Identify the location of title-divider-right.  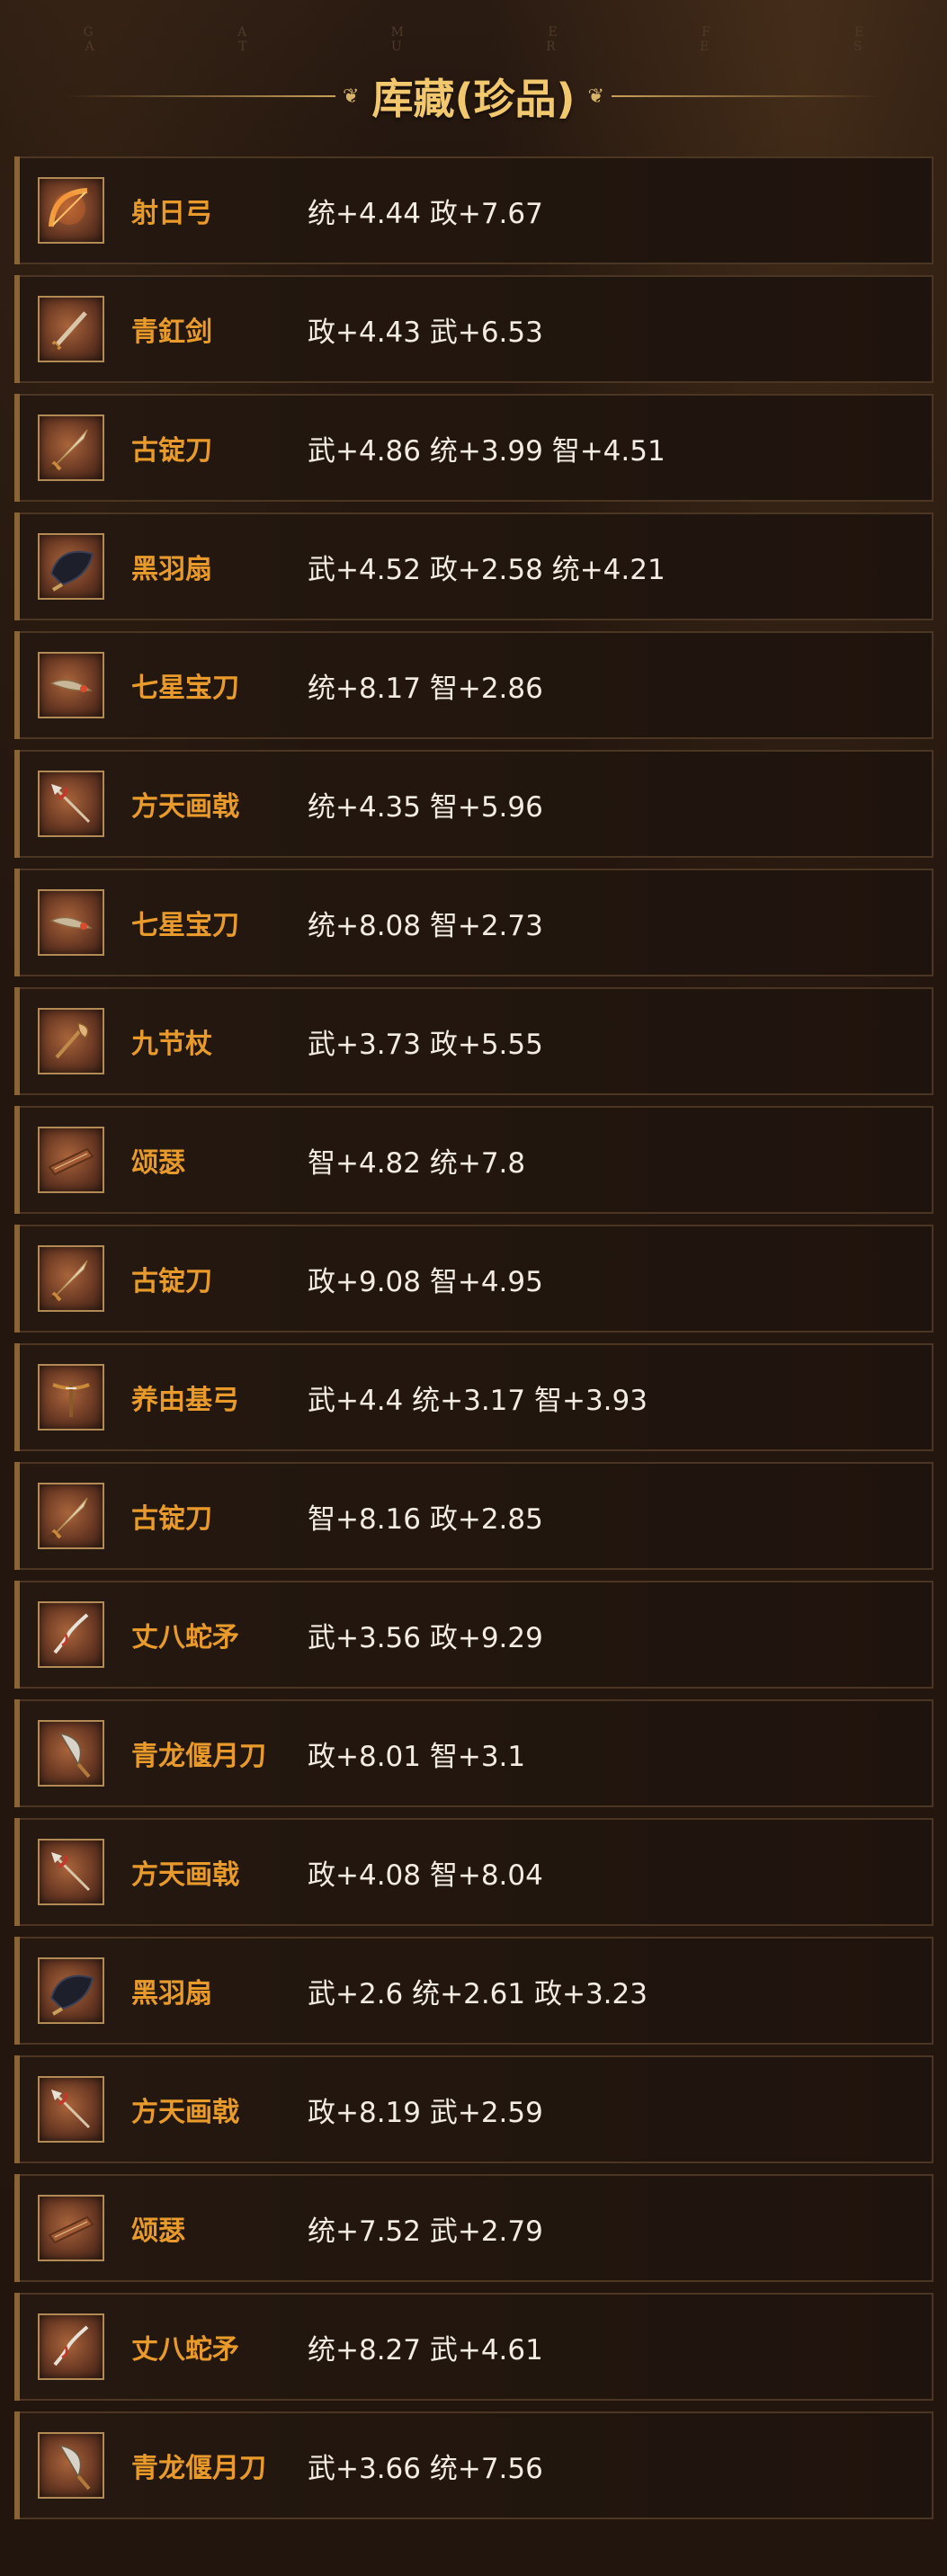
(746, 96).